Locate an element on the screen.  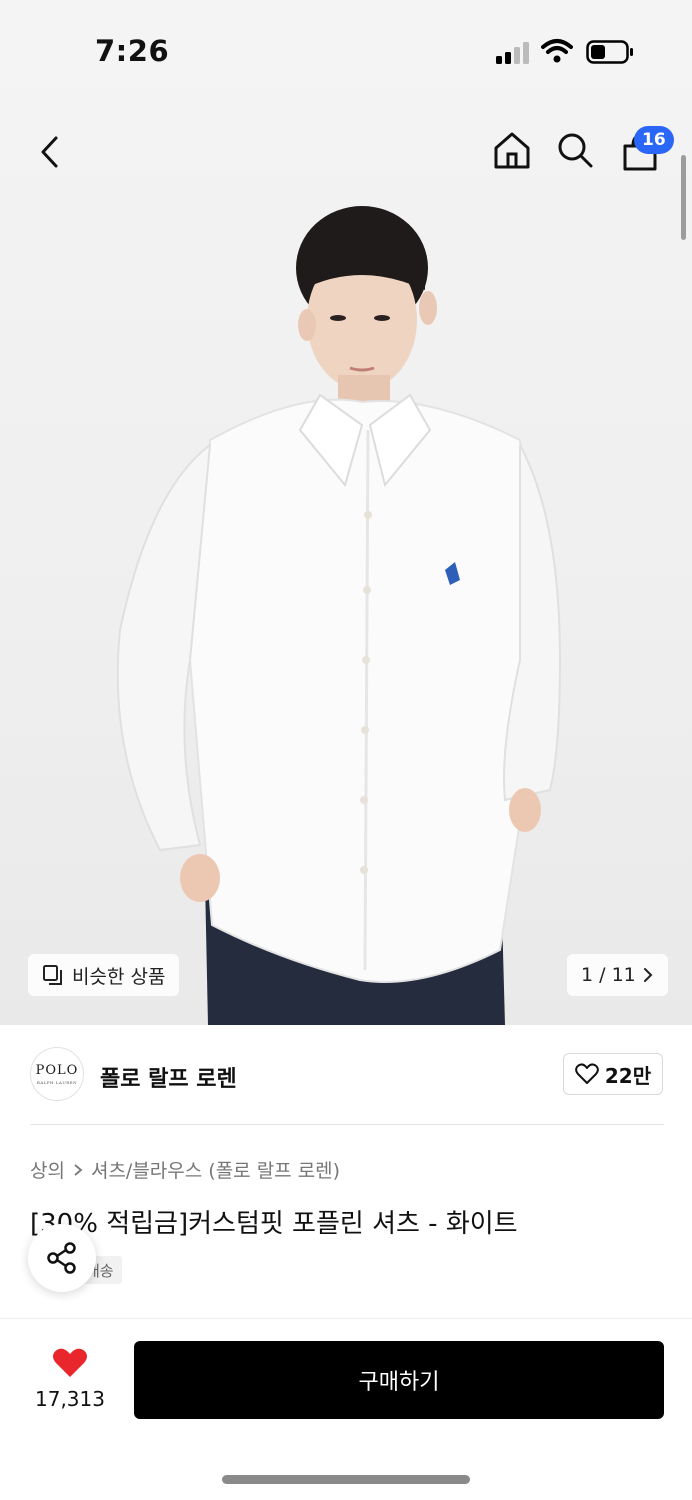
home-indicator is located at coordinates (346, 1479).